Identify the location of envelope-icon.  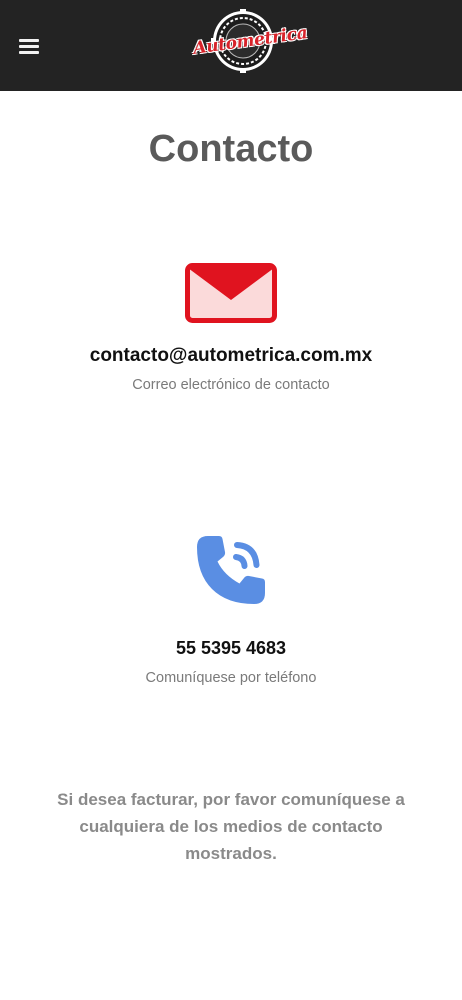
(231, 293).